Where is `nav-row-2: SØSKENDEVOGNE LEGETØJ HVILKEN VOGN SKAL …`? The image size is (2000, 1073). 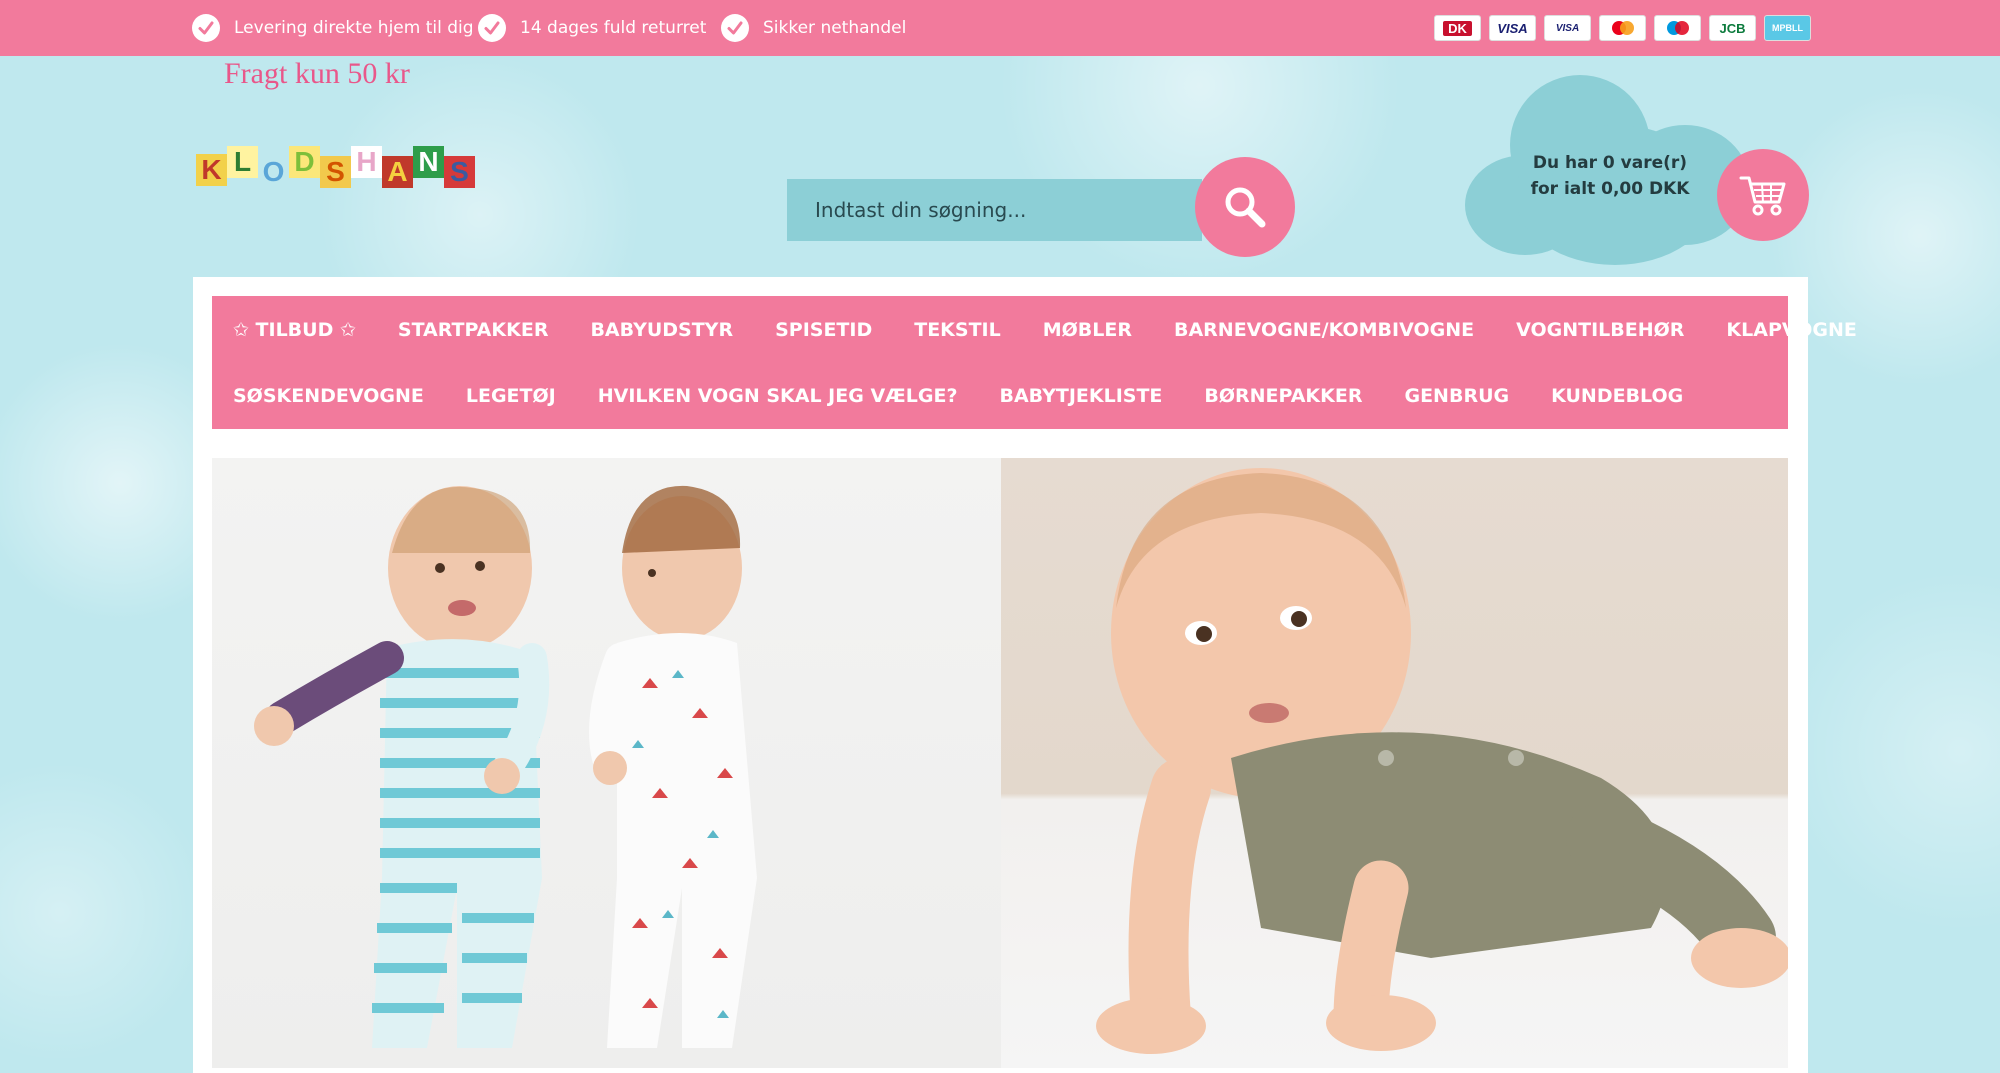
nav-row-2: SØSKENDEVOGNE LEGETØJ HVILKEN VOGN SKAL … is located at coordinates (979, 396).